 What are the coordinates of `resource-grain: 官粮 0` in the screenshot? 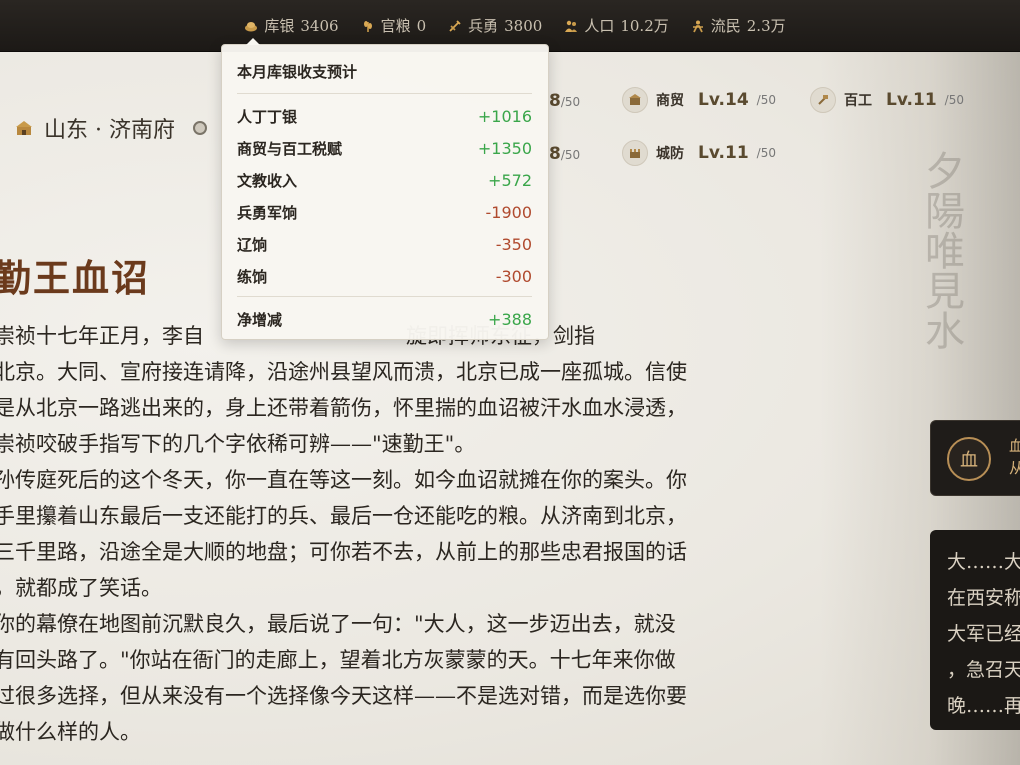 It's located at (394, 25).